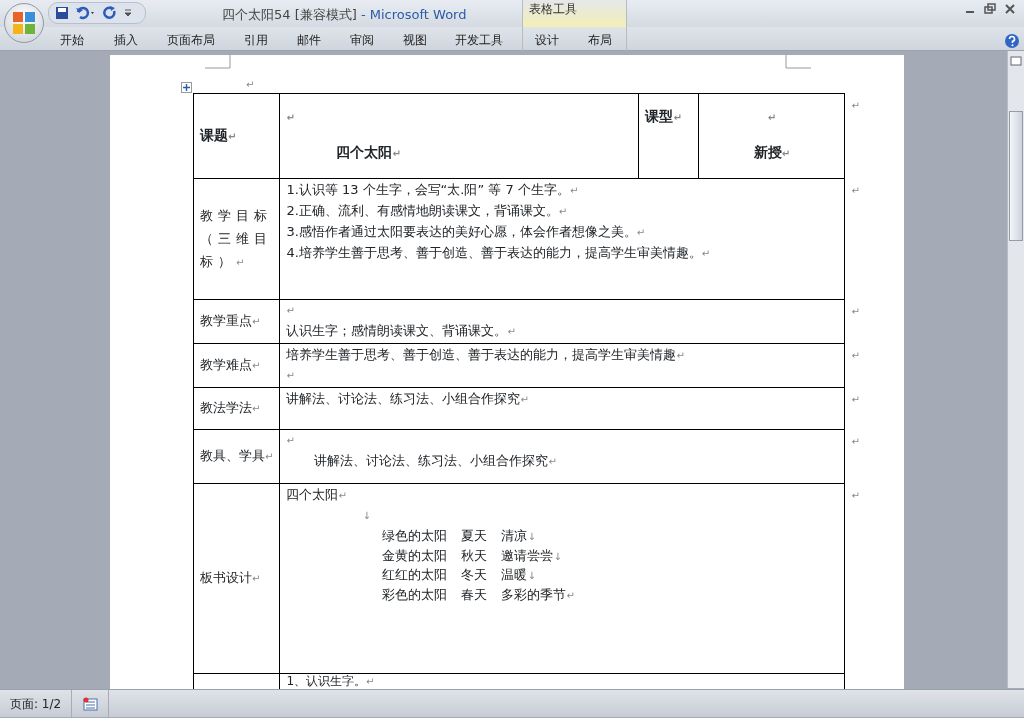  Describe the element at coordinates (415, 40) in the screenshot. I see `ribbon-tab: 视图` at that location.